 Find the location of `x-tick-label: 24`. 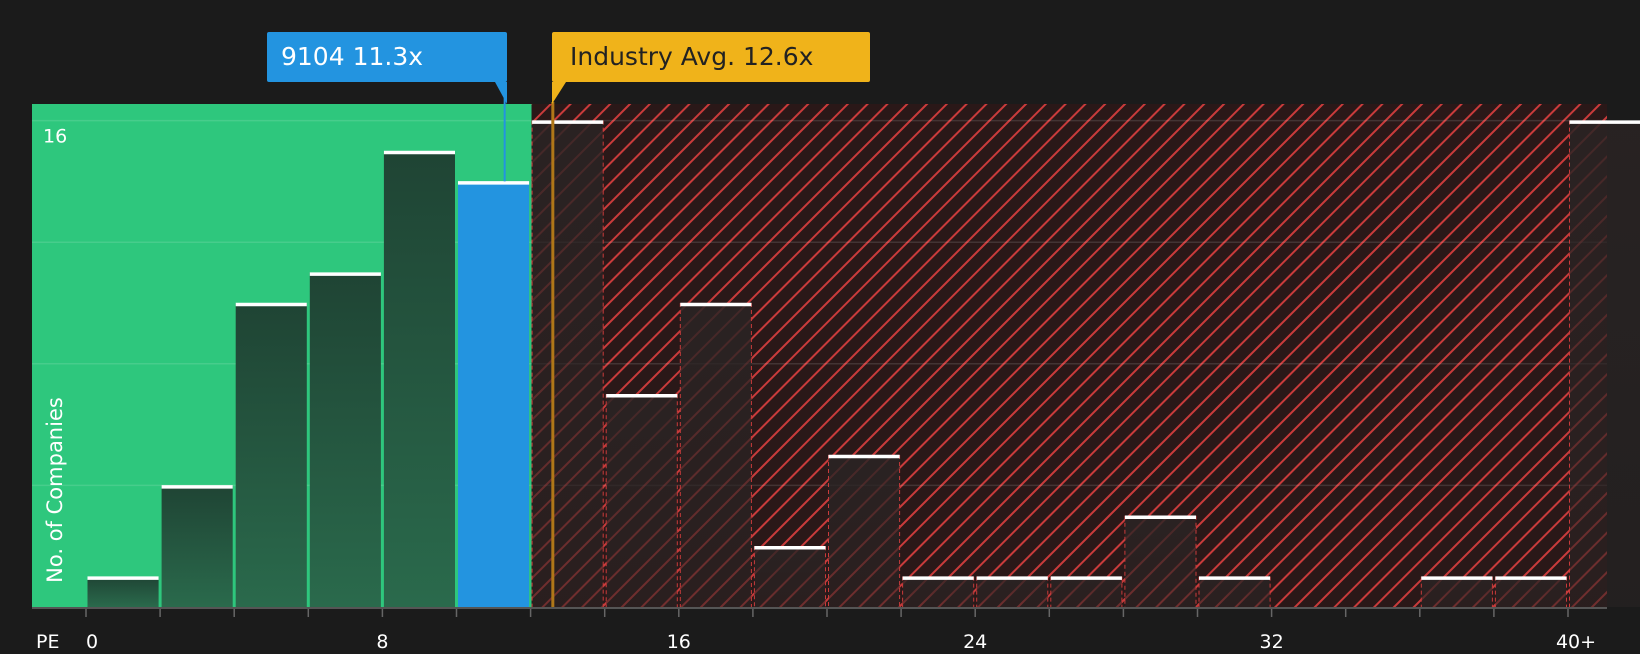

x-tick-label: 24 is located at coordinates (975, 640).